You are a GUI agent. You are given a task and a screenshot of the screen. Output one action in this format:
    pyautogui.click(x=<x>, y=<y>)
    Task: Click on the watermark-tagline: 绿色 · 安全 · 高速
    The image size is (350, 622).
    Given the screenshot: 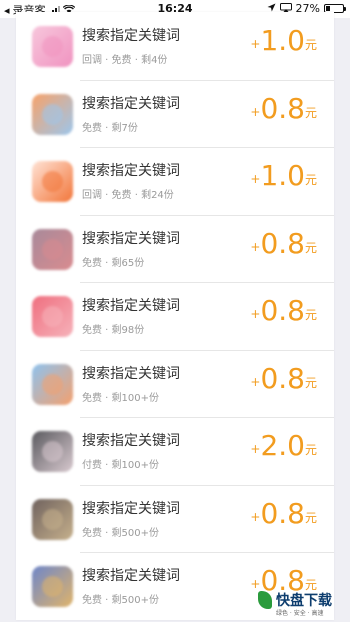 What is the action you would take?
    pyautogui.click(x=300, y=613)
    